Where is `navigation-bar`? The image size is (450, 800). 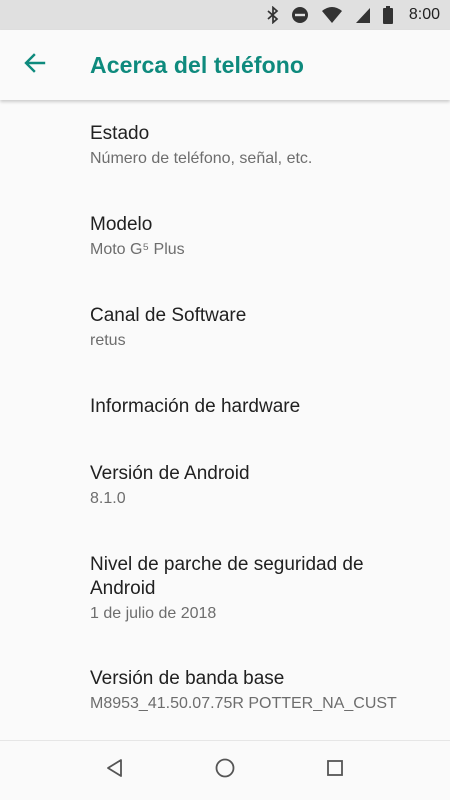
navigation-bar is located at coordinates (225, 770).